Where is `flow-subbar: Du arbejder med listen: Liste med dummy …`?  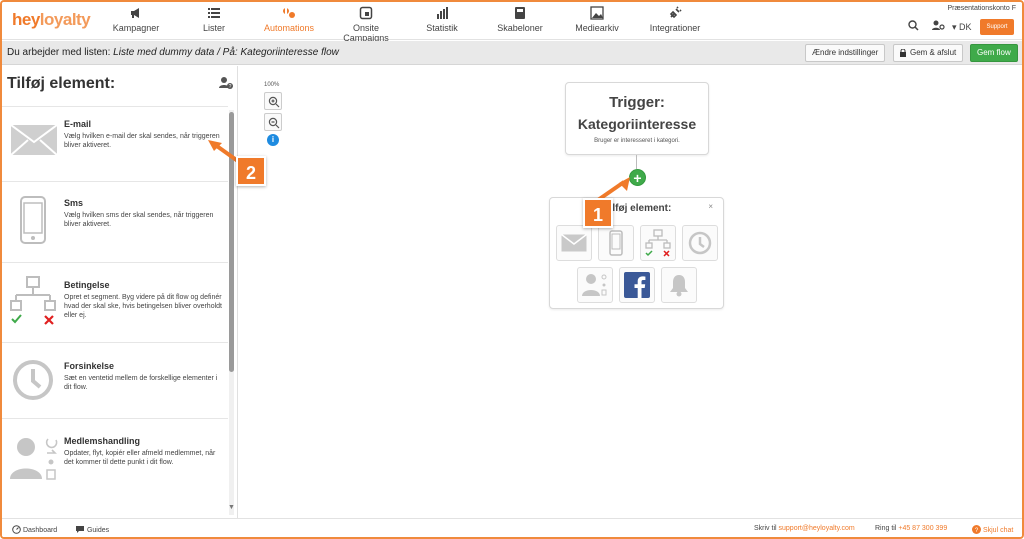 flow-subbar: Du arbejder med listen: Liste med dummy … is located at coordinates (512, 53).